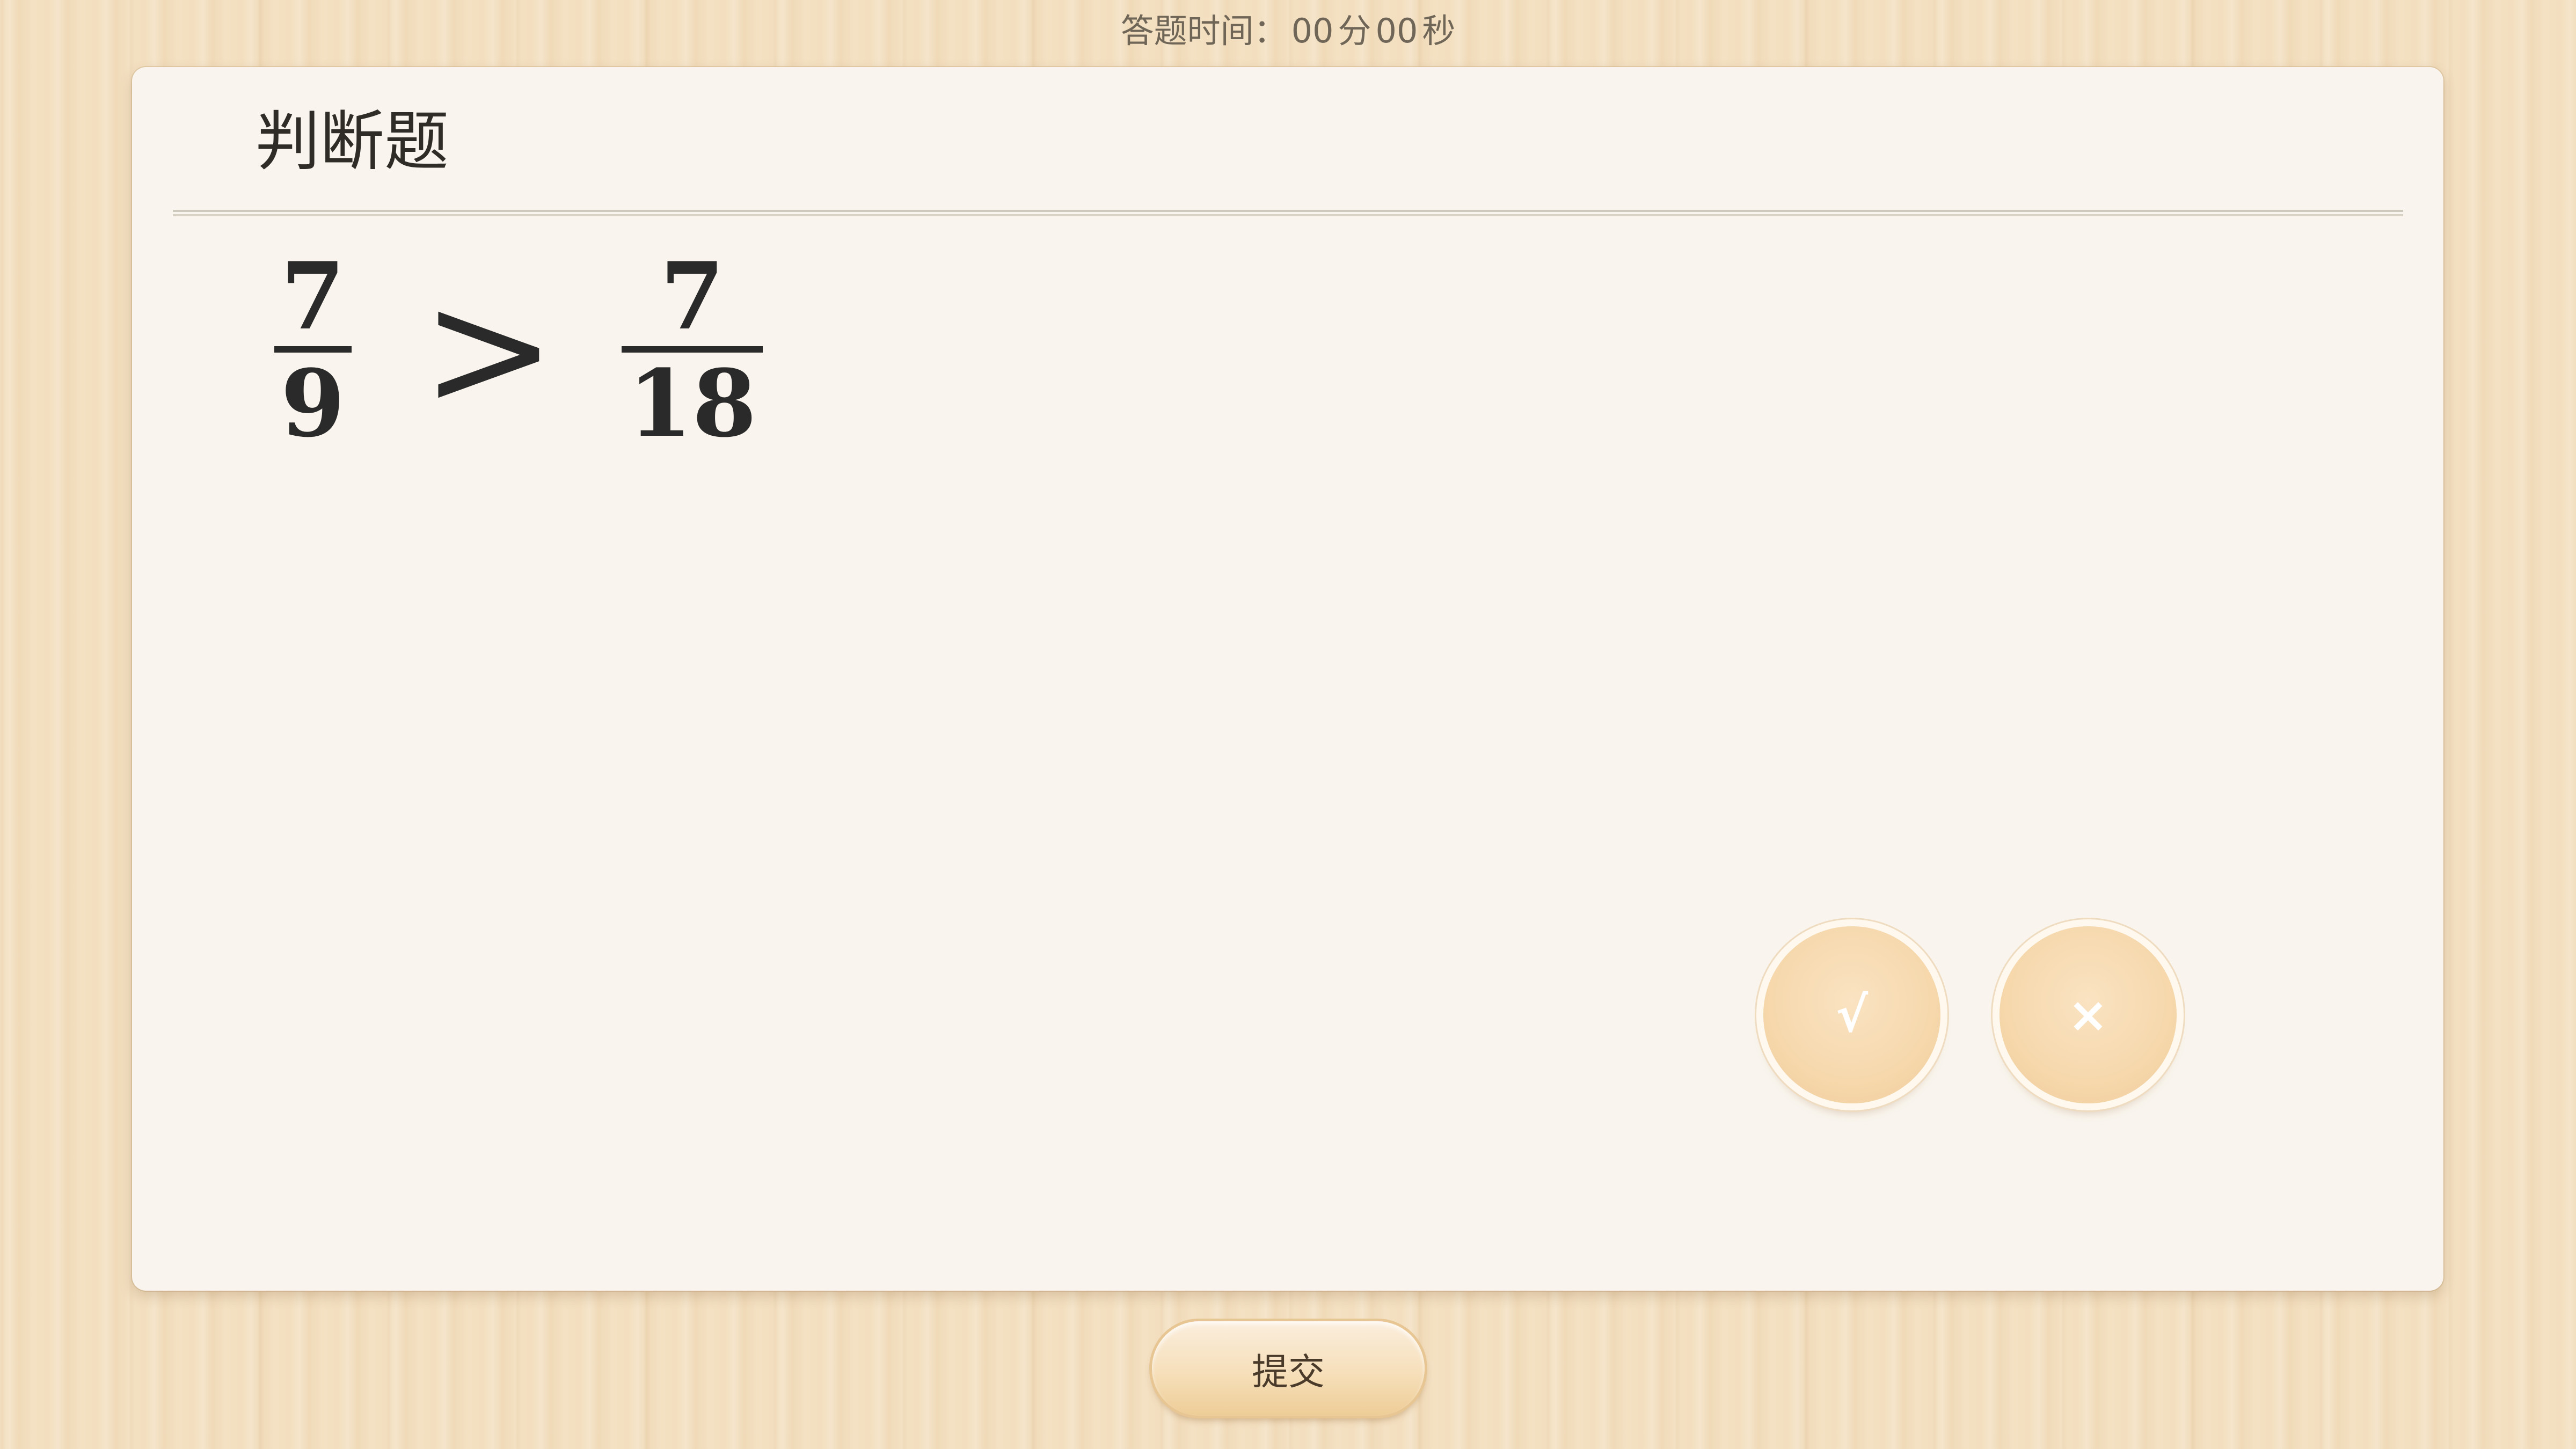  What do you see at coordinates (1396, 30) in the screenshot?
I see `timer-seconds: 00` at bounding box center [1396, 30].